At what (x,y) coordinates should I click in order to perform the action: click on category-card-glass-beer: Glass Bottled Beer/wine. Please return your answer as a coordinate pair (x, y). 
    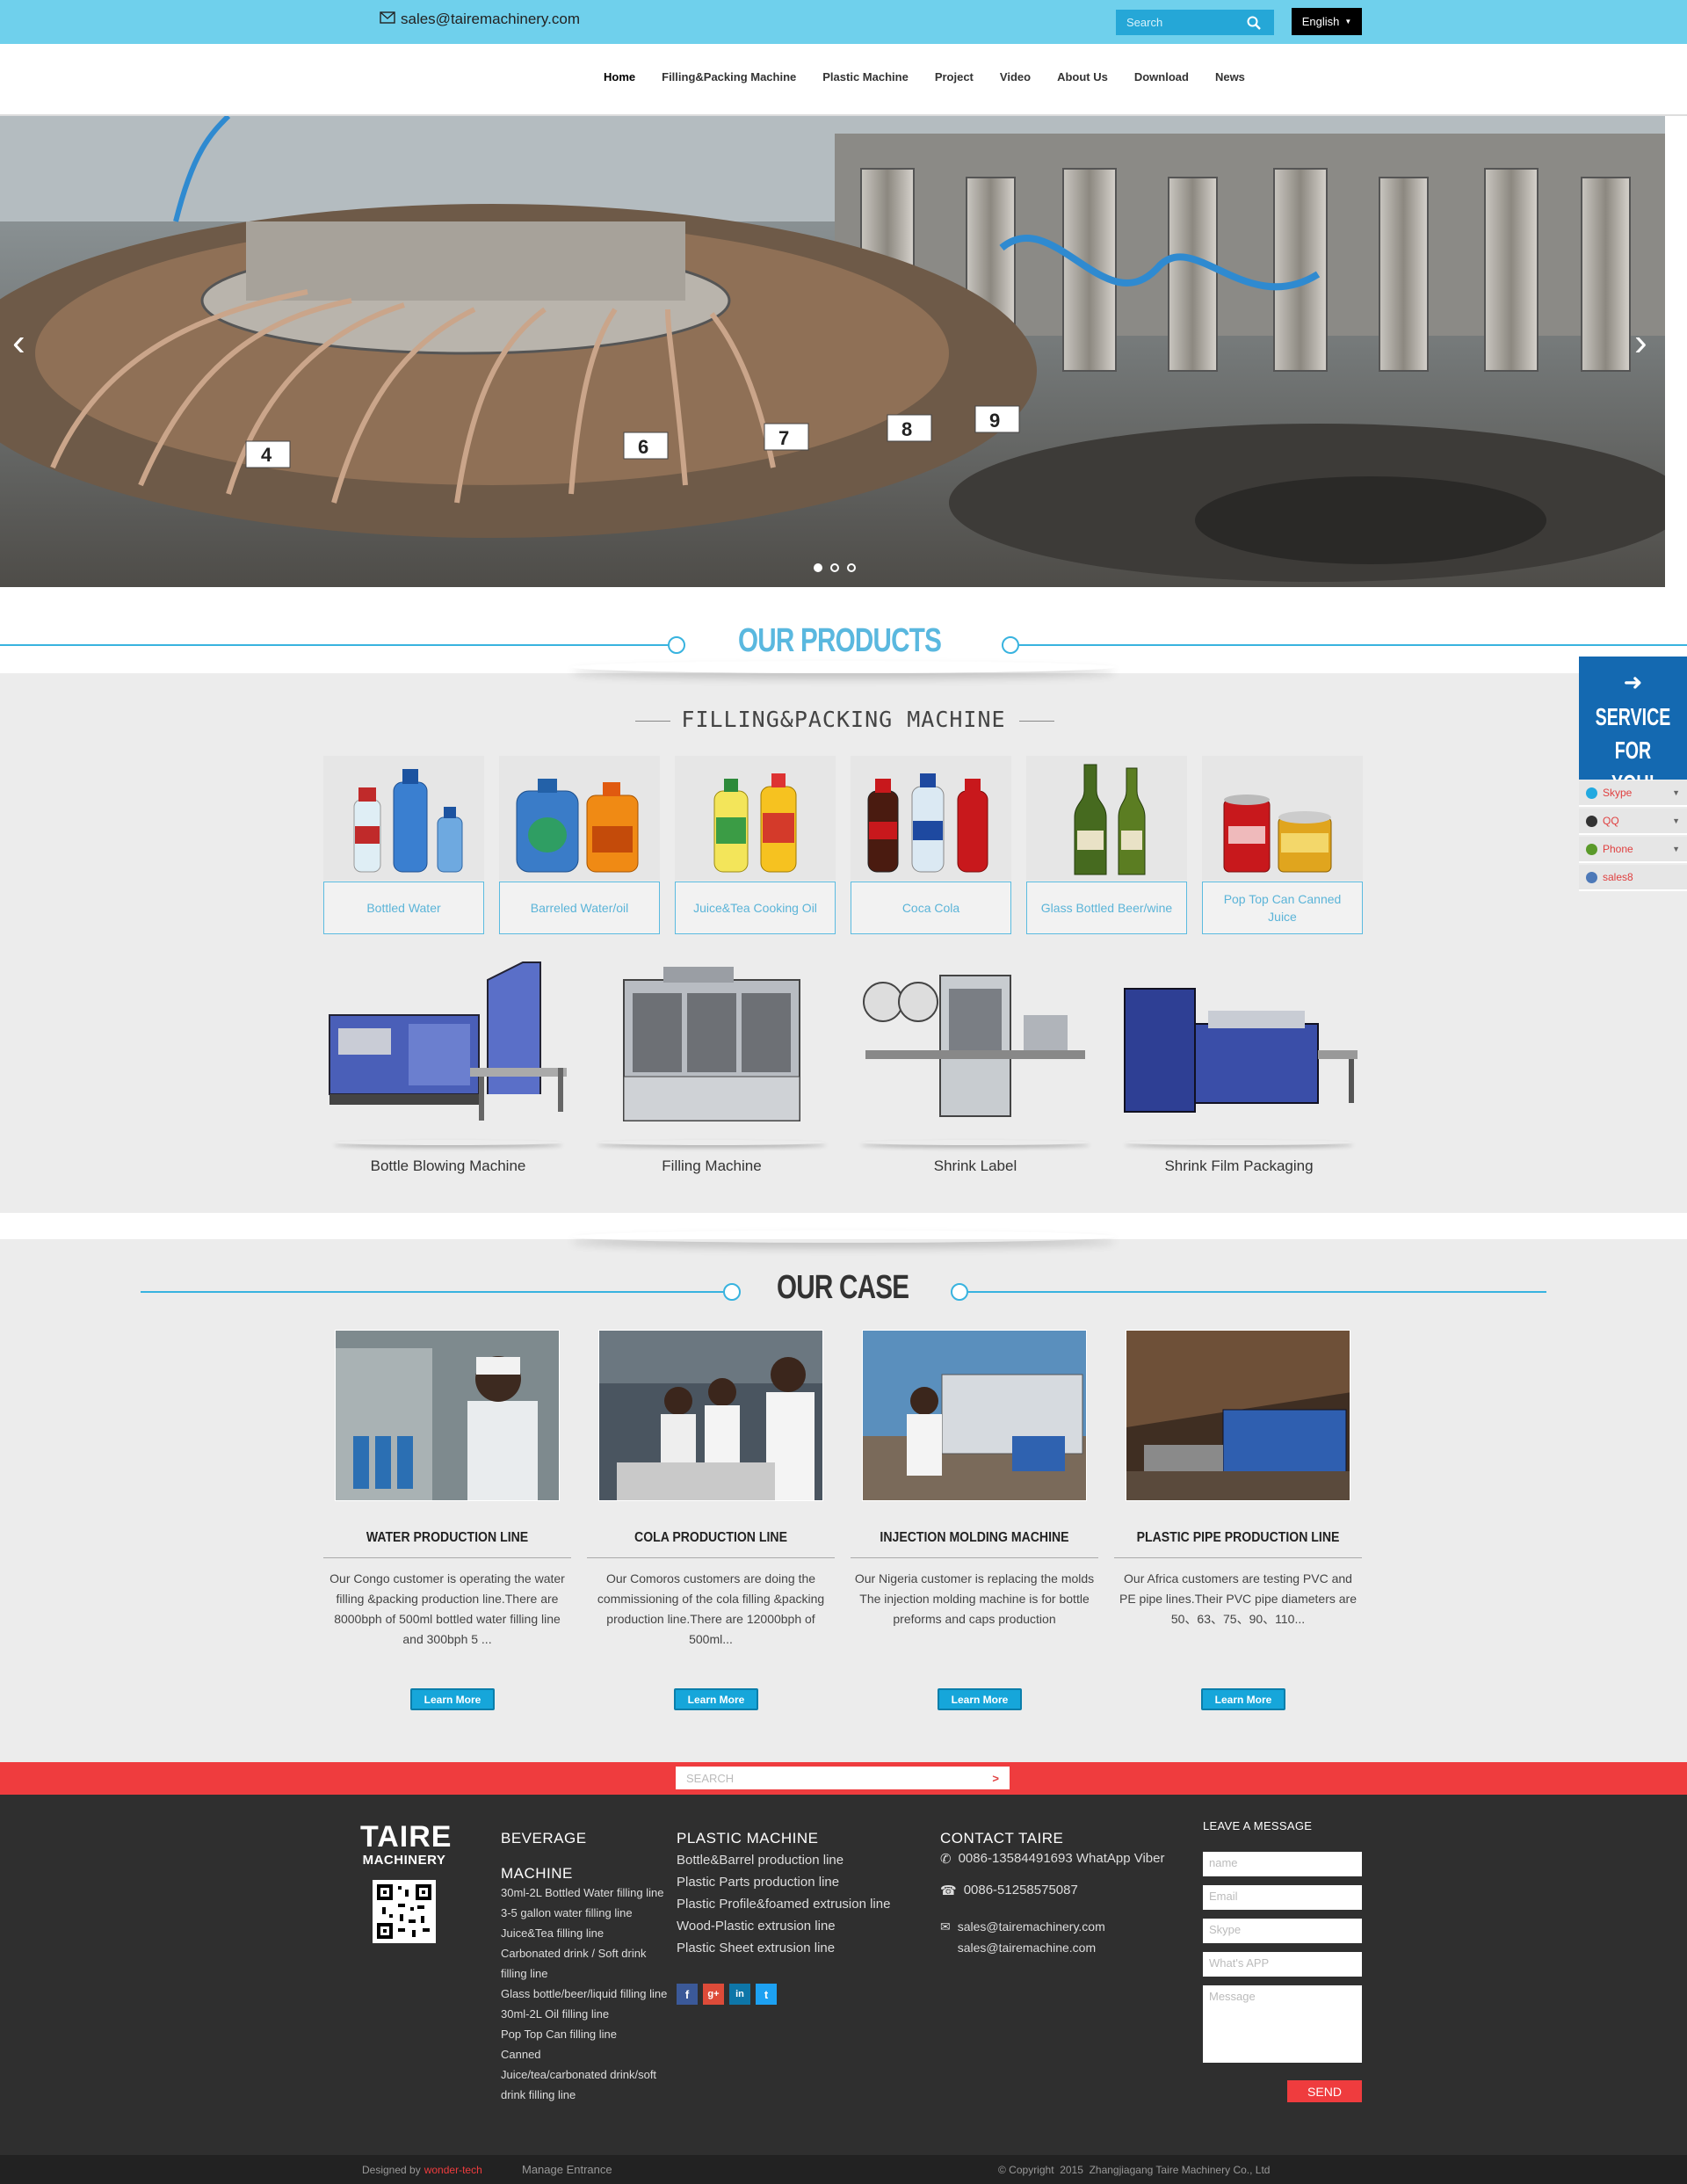
    Looking at the image, I should click on (1106, 845).